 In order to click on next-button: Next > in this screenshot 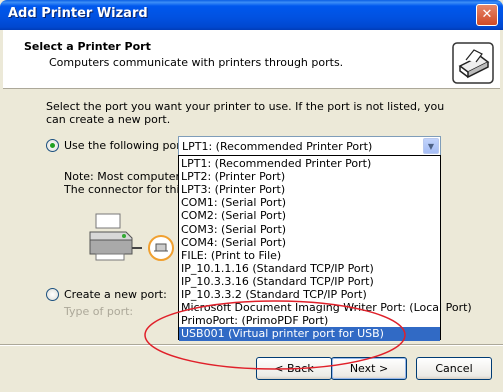, I will do `click(369, 368)`.